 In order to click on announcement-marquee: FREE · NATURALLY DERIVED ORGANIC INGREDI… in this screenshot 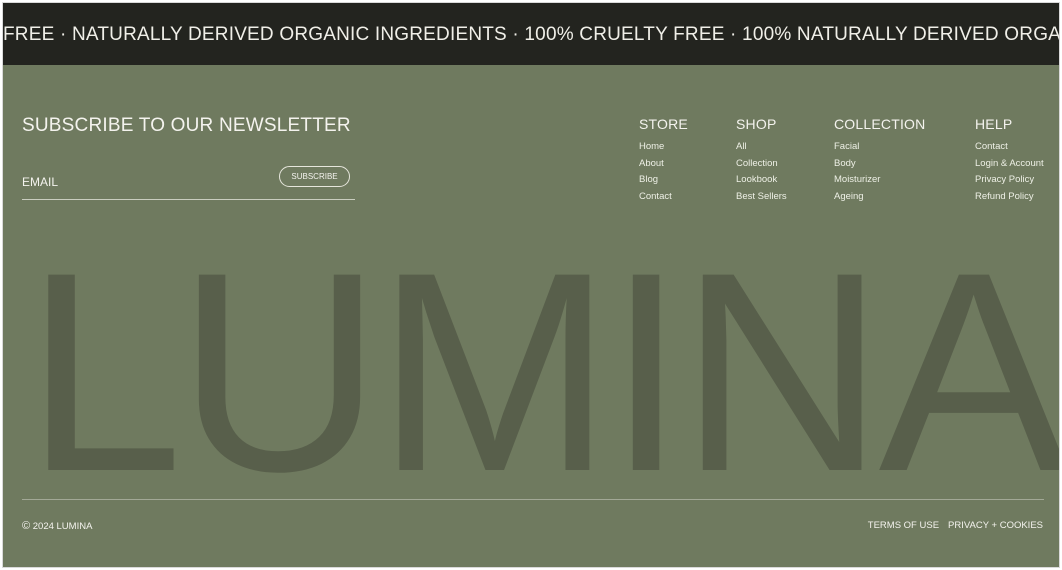, I will do `click(531, 34)`.